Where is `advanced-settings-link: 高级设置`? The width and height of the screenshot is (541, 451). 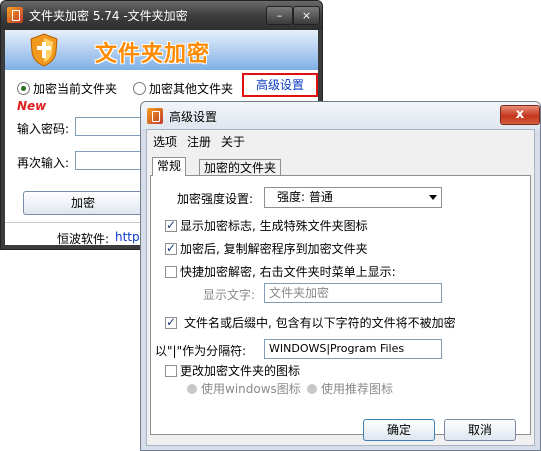 advanced-settings-link: 高级设置 is located at coordinates (280, 85).